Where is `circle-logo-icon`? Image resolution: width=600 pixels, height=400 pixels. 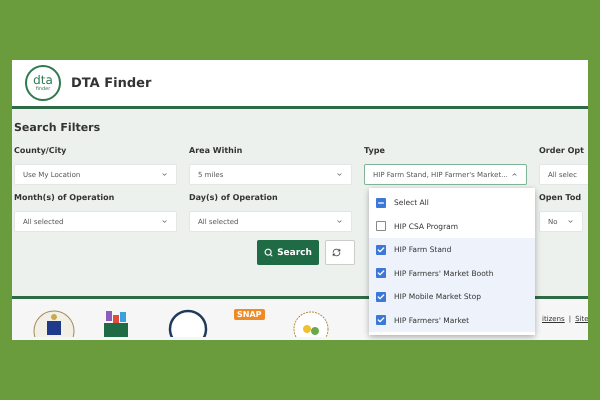 circle-logo-icon is located at coordinates (188, 323).